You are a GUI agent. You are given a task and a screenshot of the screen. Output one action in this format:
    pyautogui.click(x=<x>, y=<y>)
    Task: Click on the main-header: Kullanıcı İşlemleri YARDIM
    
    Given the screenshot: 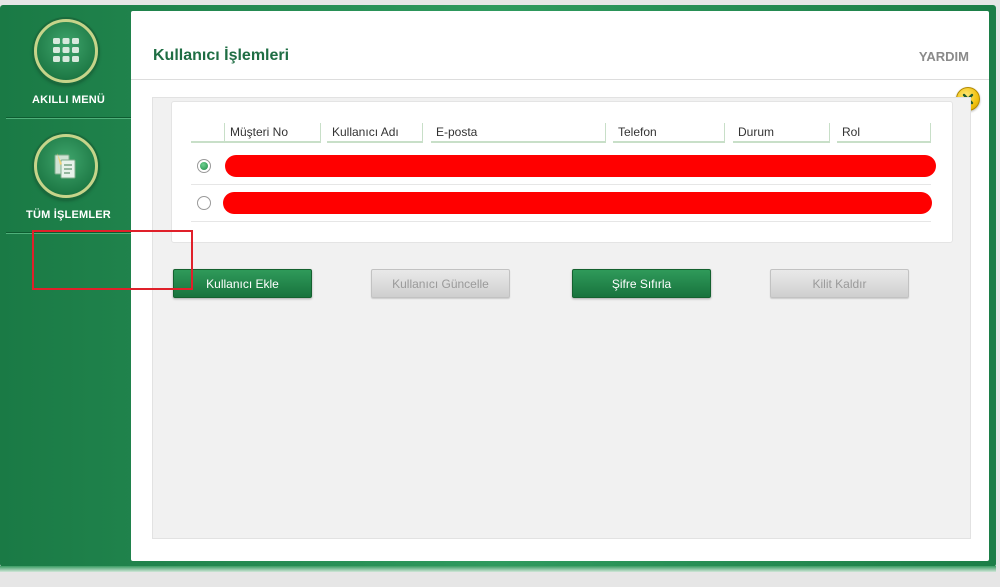 What is the action you would take?
    pyautogui.click(x=560, y=45)
    